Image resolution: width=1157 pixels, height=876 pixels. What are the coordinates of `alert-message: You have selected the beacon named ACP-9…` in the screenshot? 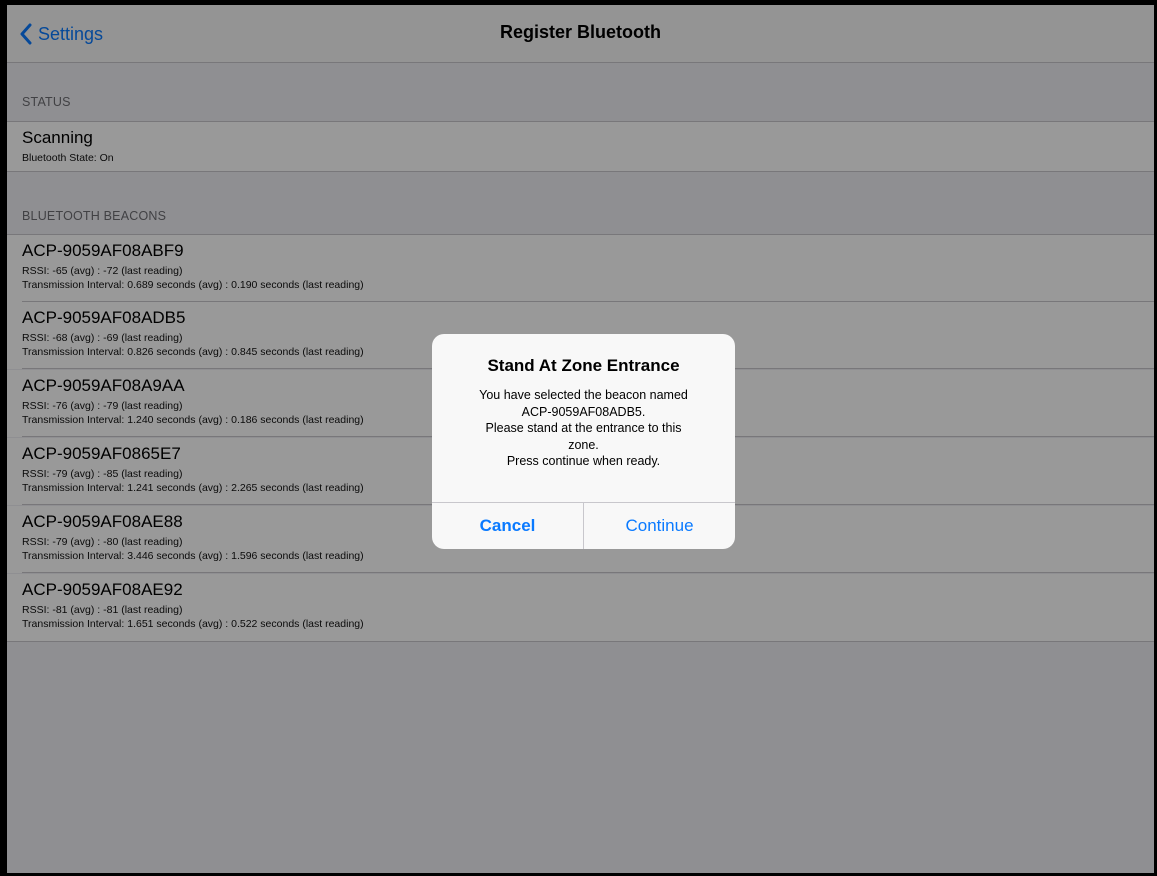 It's located at (583, 428).